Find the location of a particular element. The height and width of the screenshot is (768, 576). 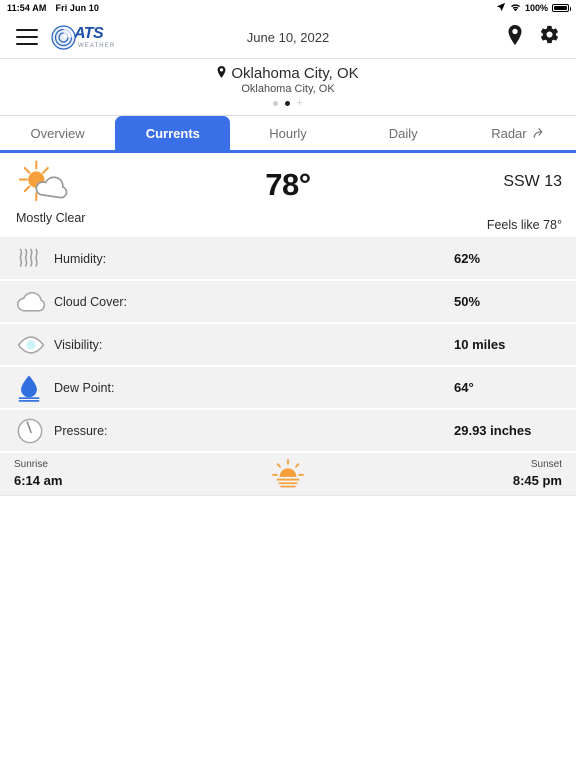

detail-value-humidity: 62% is located at coordinates (467, 258).